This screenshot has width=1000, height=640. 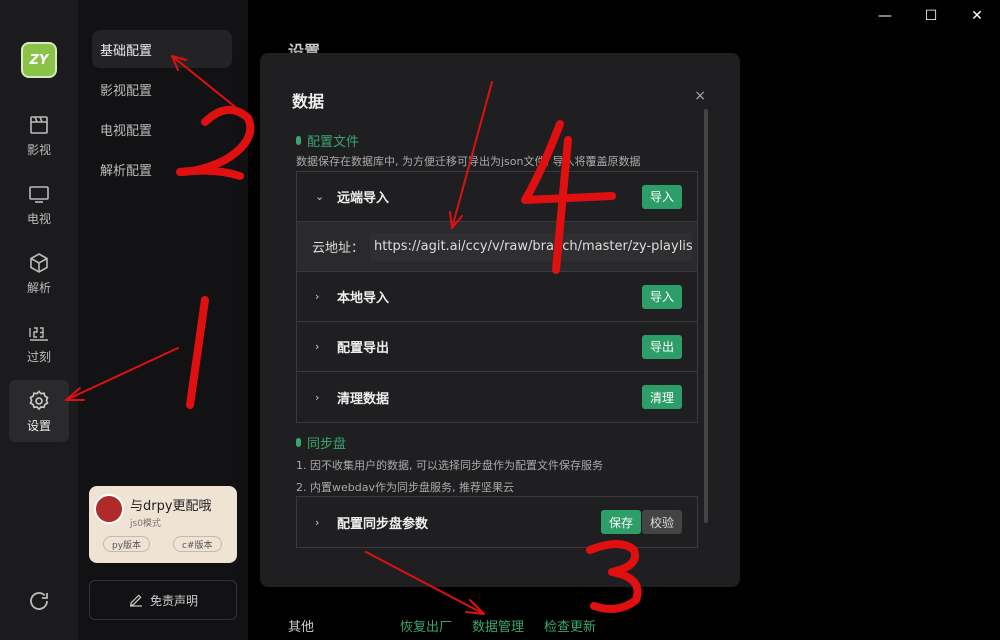 What do you see at coordinates (38, 333) in the screenshot?
I see `numbers-icon` at bounding box center [38, 333].